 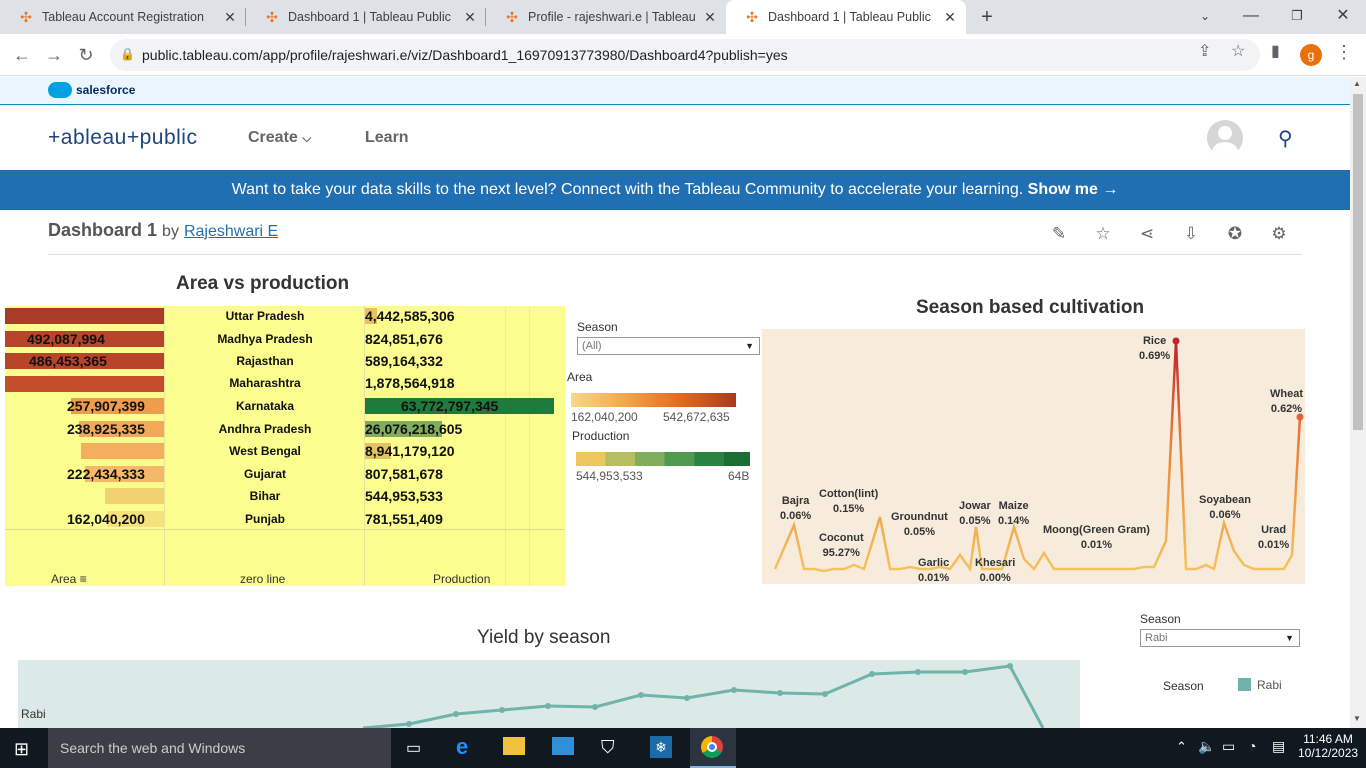 What do you see at coordinates (1311, 55) in the screenshot?
I see `profile-avatar: g` at bounding box center [1311, 55].